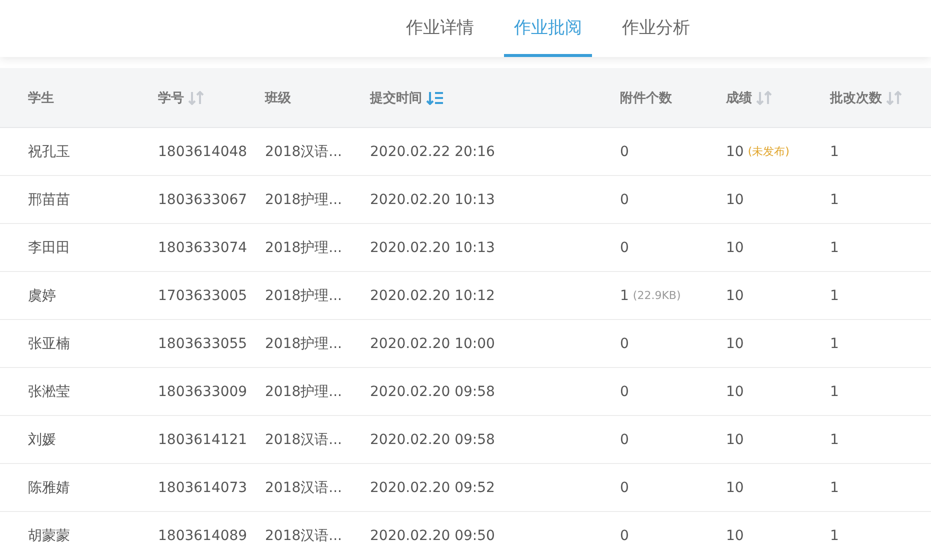  Describe the element at coordinates (203, 296) in the screenshot. I see `table-cell: 1703633005` at that location.